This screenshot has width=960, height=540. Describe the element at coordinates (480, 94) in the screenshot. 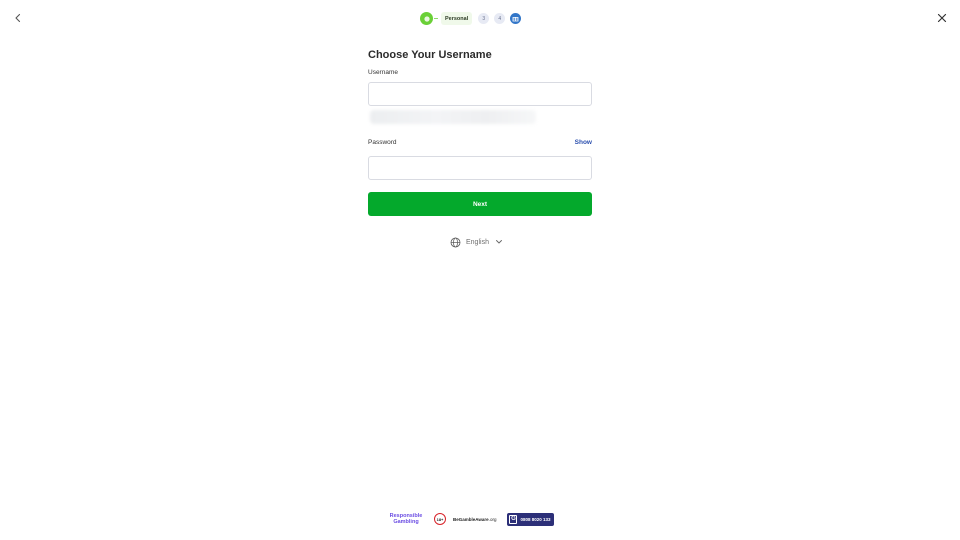

I see `username-input` at that location.